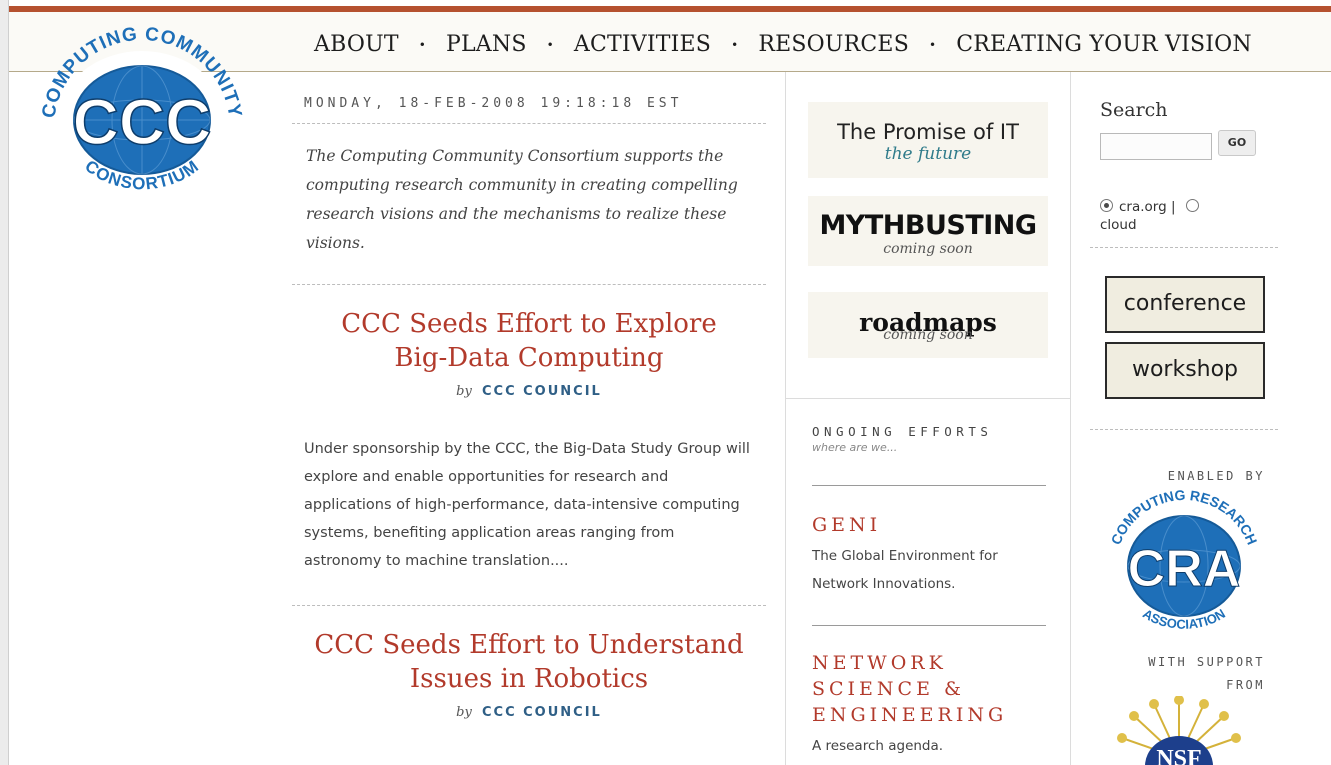 The width and height of the screenshot is (1331, 765). Describe the element at coordinates (1118, 225) in the screenshot. I see `radio-label-cloud: cloud` at that location.